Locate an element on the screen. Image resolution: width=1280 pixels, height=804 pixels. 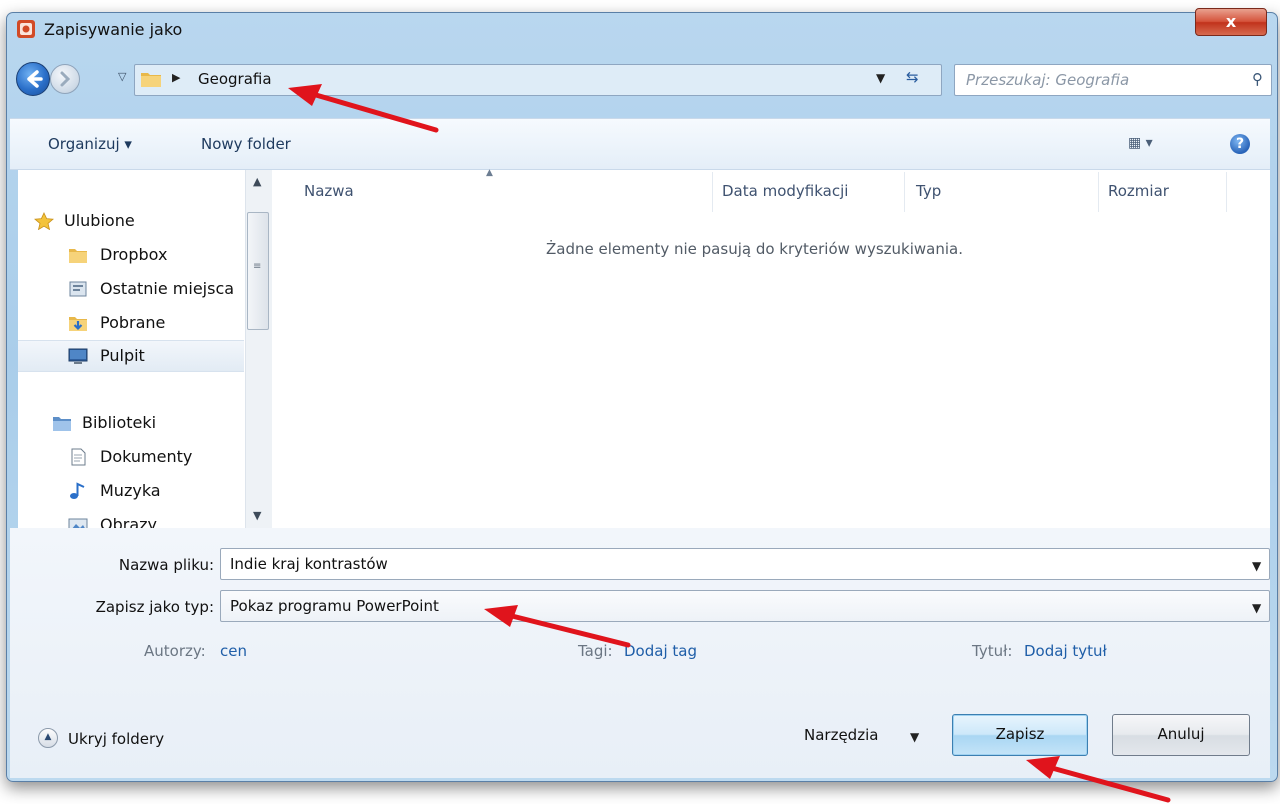
nav-item-downloads: Pobrane is located at coordinates (131, 323).